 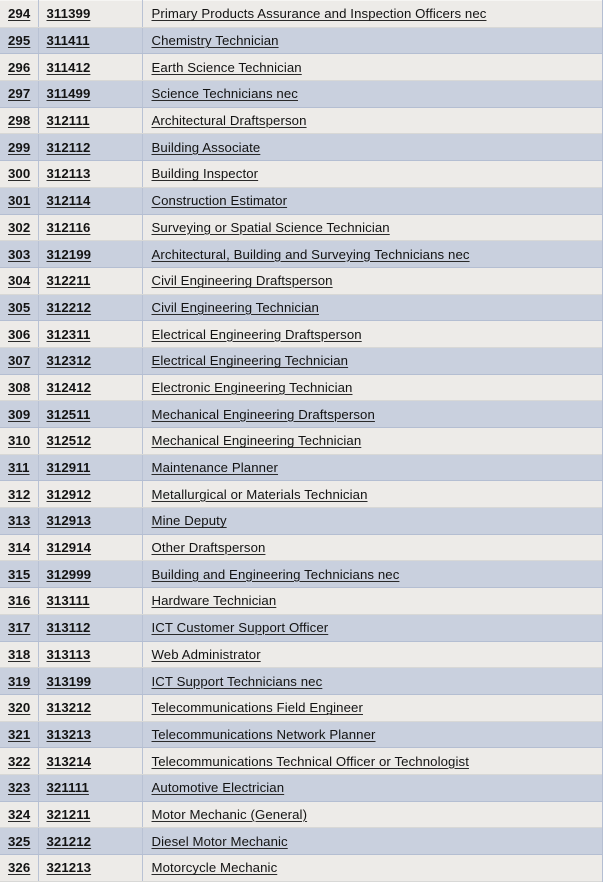 What do you see at coordinates (215, 468) in the screenshot?
I see `occupation-title-cell-text: Maintenance Planner` at bounding box center [215, 468].